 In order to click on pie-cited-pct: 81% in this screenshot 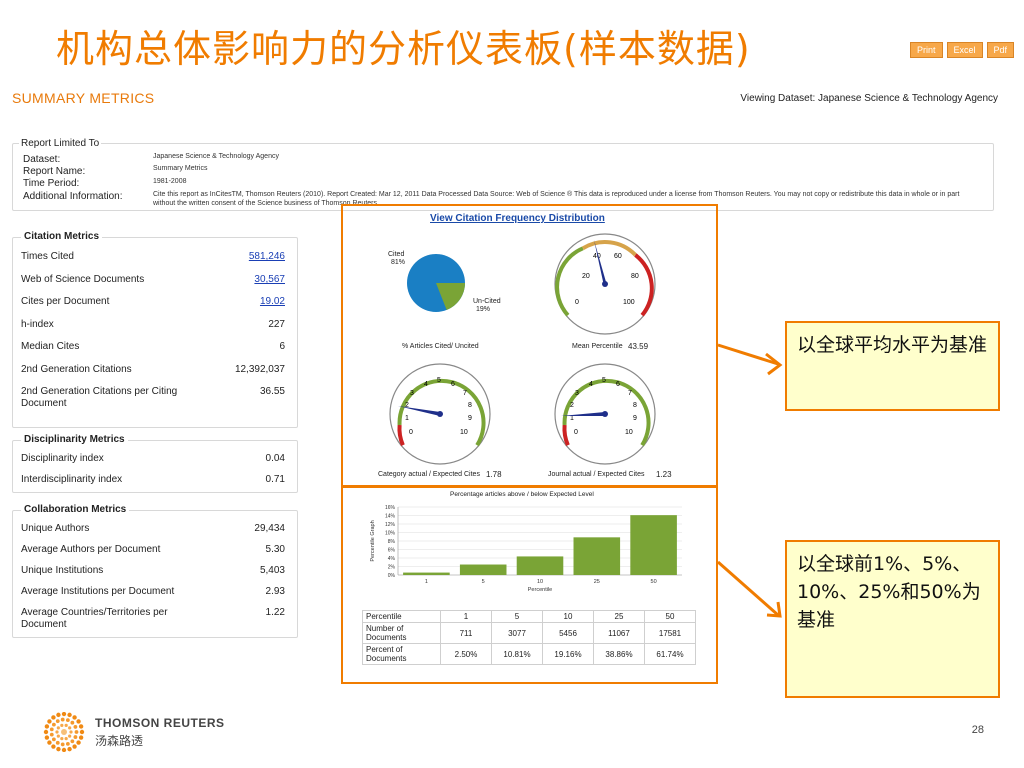, I will do `click(398, 262)`.